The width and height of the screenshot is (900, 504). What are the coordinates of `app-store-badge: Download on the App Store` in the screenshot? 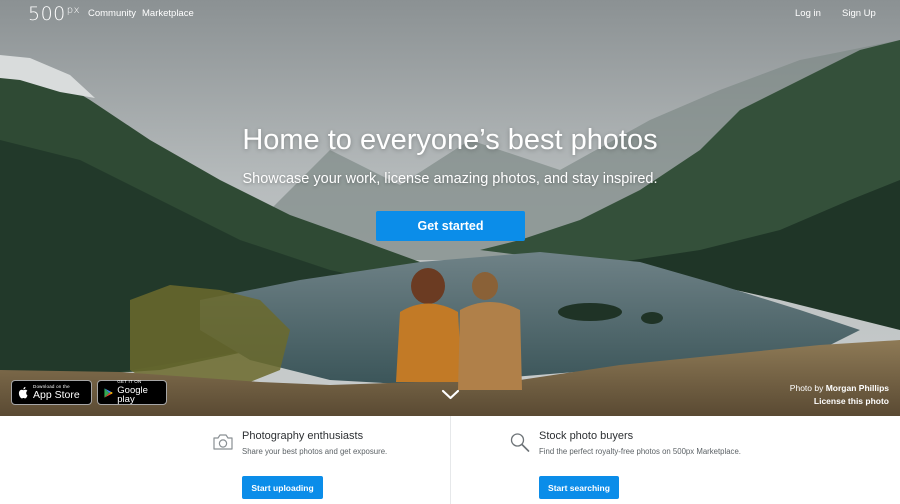 It's located at (51, 392).